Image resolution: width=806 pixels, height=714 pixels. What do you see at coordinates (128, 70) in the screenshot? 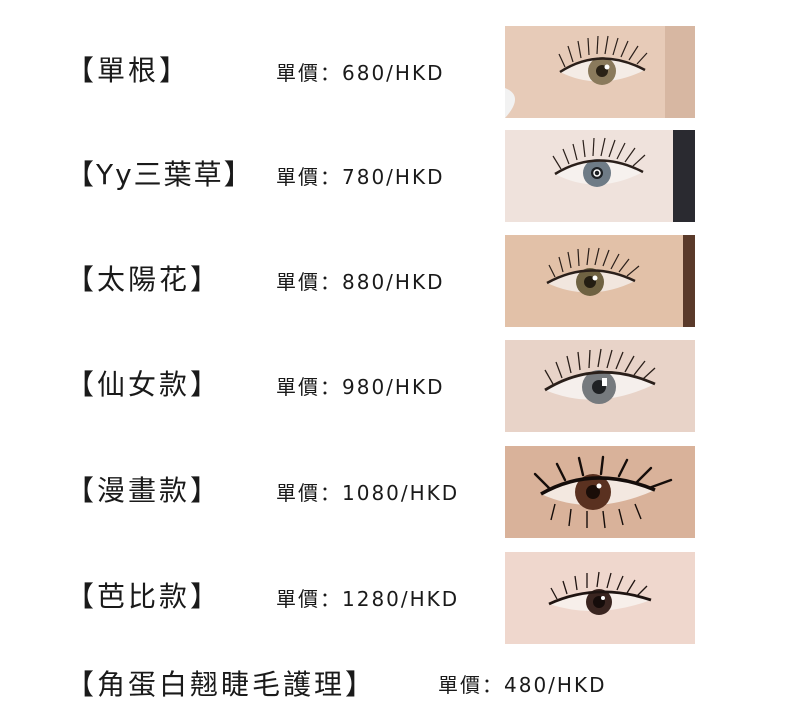
I see `item-name: 【單根】` at bounding box center [128, 70].